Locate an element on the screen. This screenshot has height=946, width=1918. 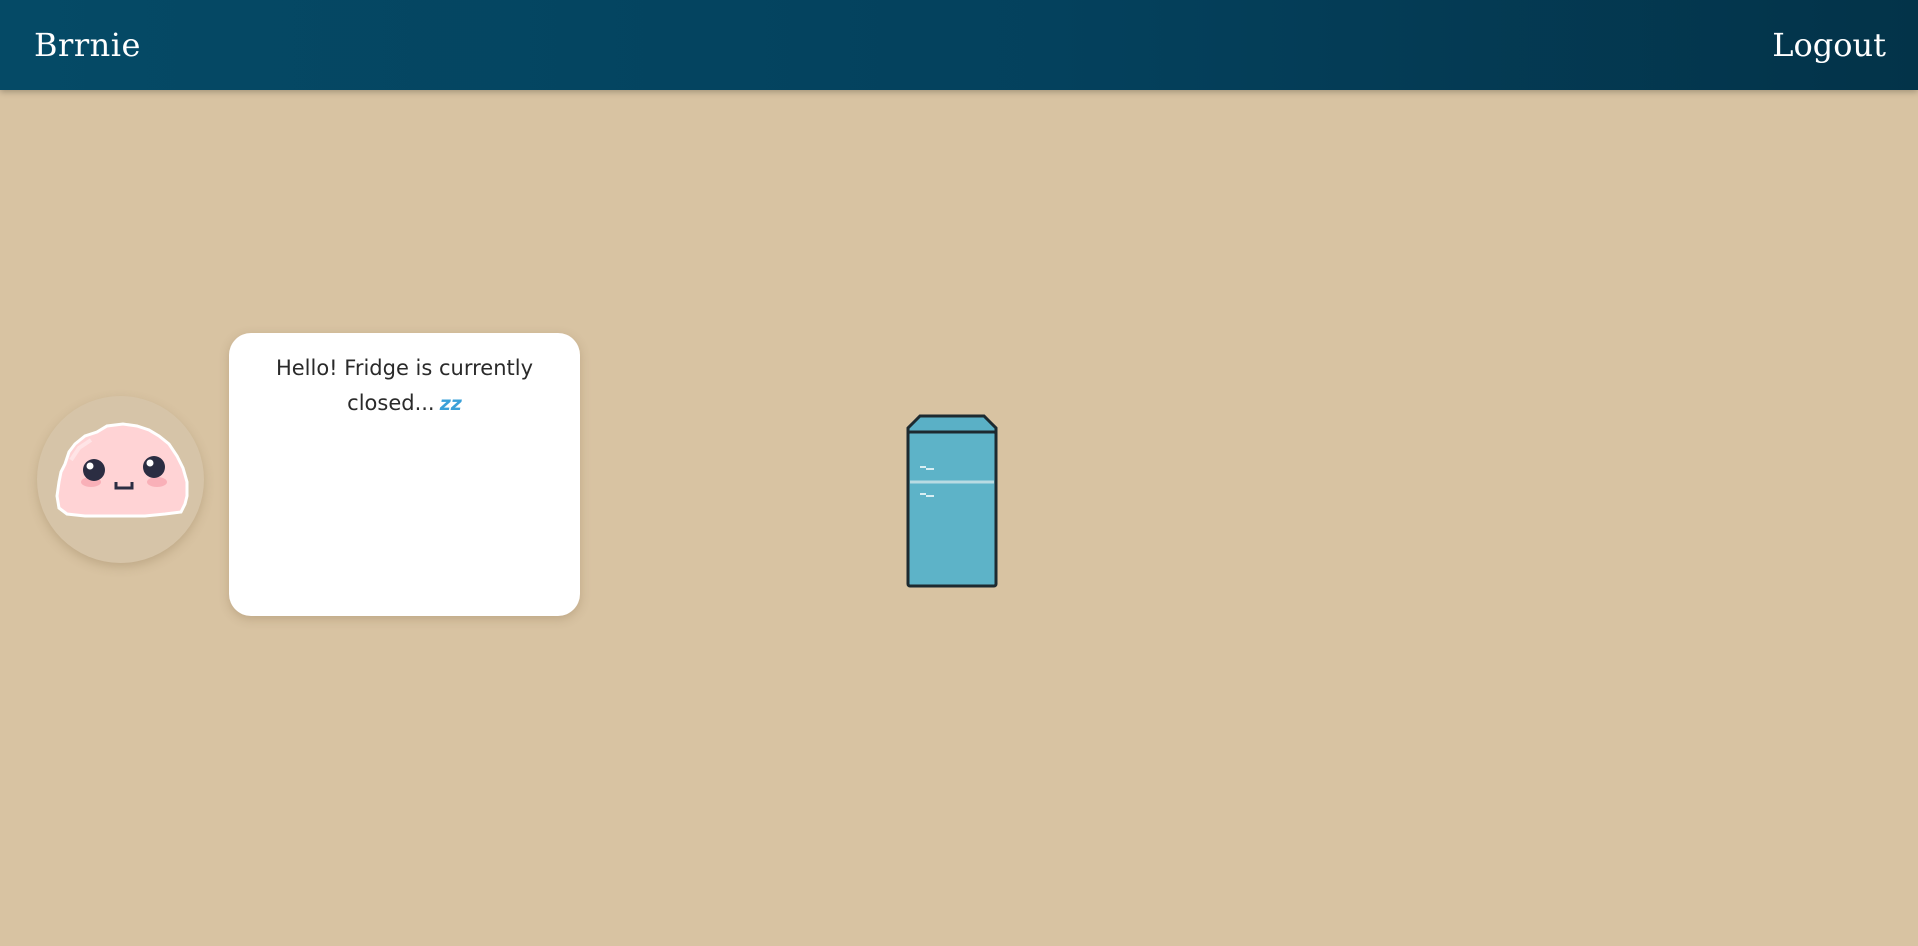
zzz-sleep-icon: zz is located at coordinates (450, 404).